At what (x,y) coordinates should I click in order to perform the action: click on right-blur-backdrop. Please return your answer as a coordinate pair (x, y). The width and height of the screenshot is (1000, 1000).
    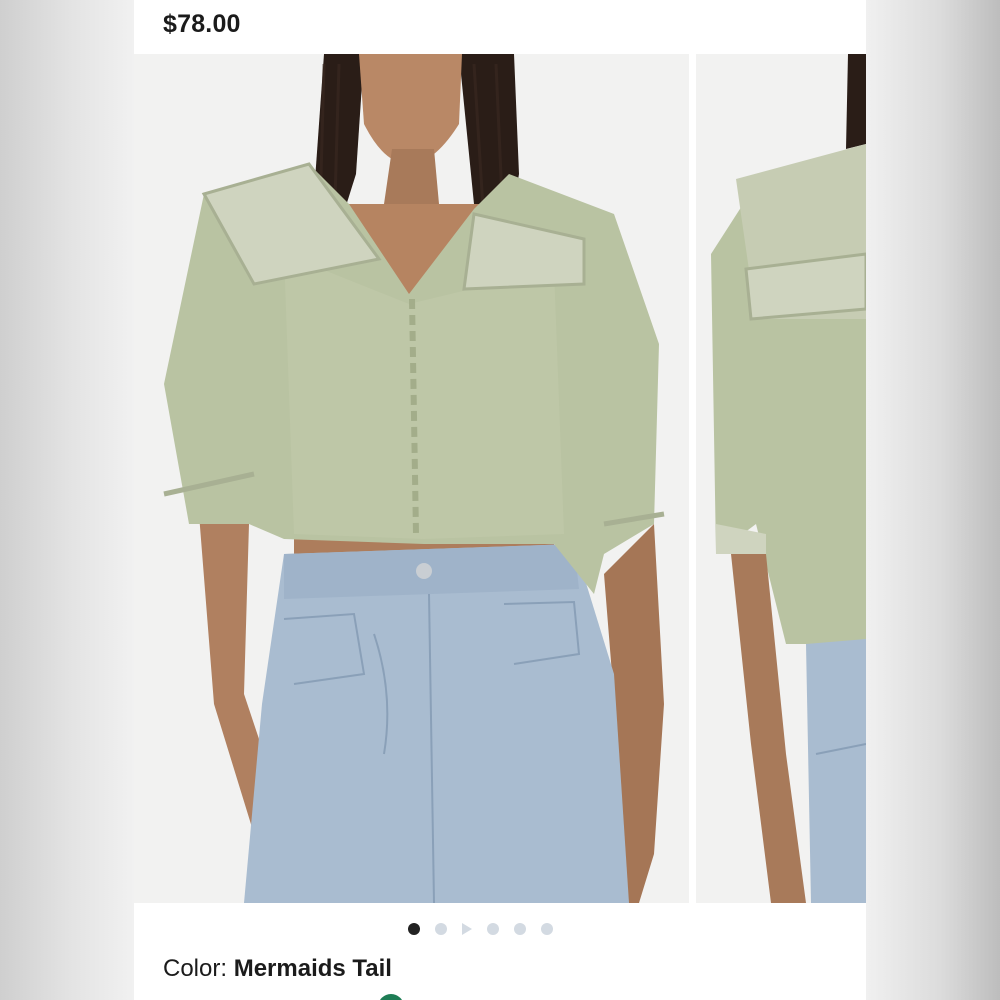
    Looking at the image, I should click on (933, 500).